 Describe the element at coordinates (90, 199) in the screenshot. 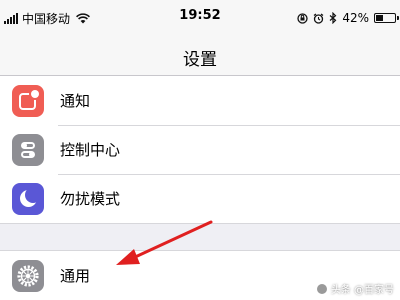

I see `settings-row-label: 勿扰模式` at that location.